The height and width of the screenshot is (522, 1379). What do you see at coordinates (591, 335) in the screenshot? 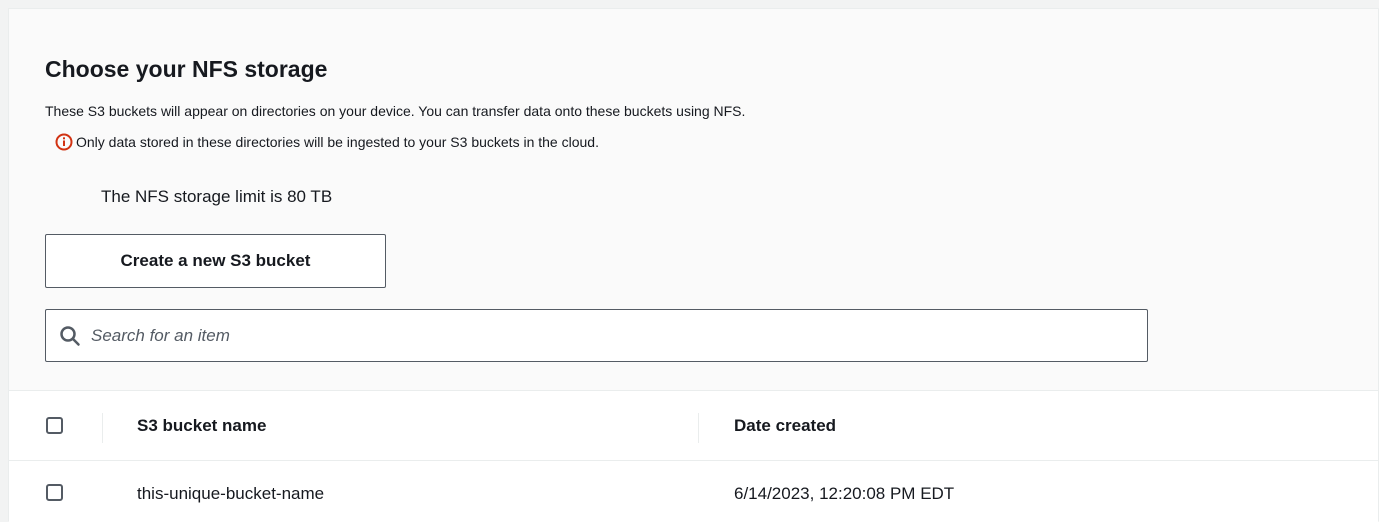
I see `search-input` at bounding box center [591, 335].